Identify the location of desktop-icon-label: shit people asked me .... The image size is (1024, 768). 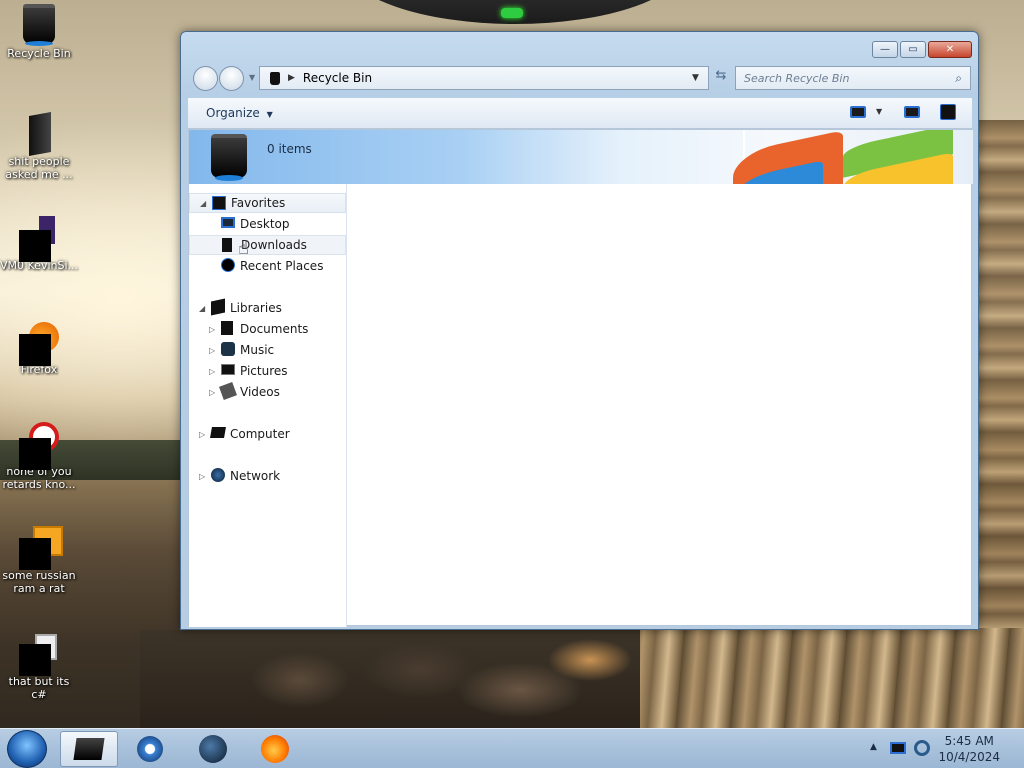
(39, 168).